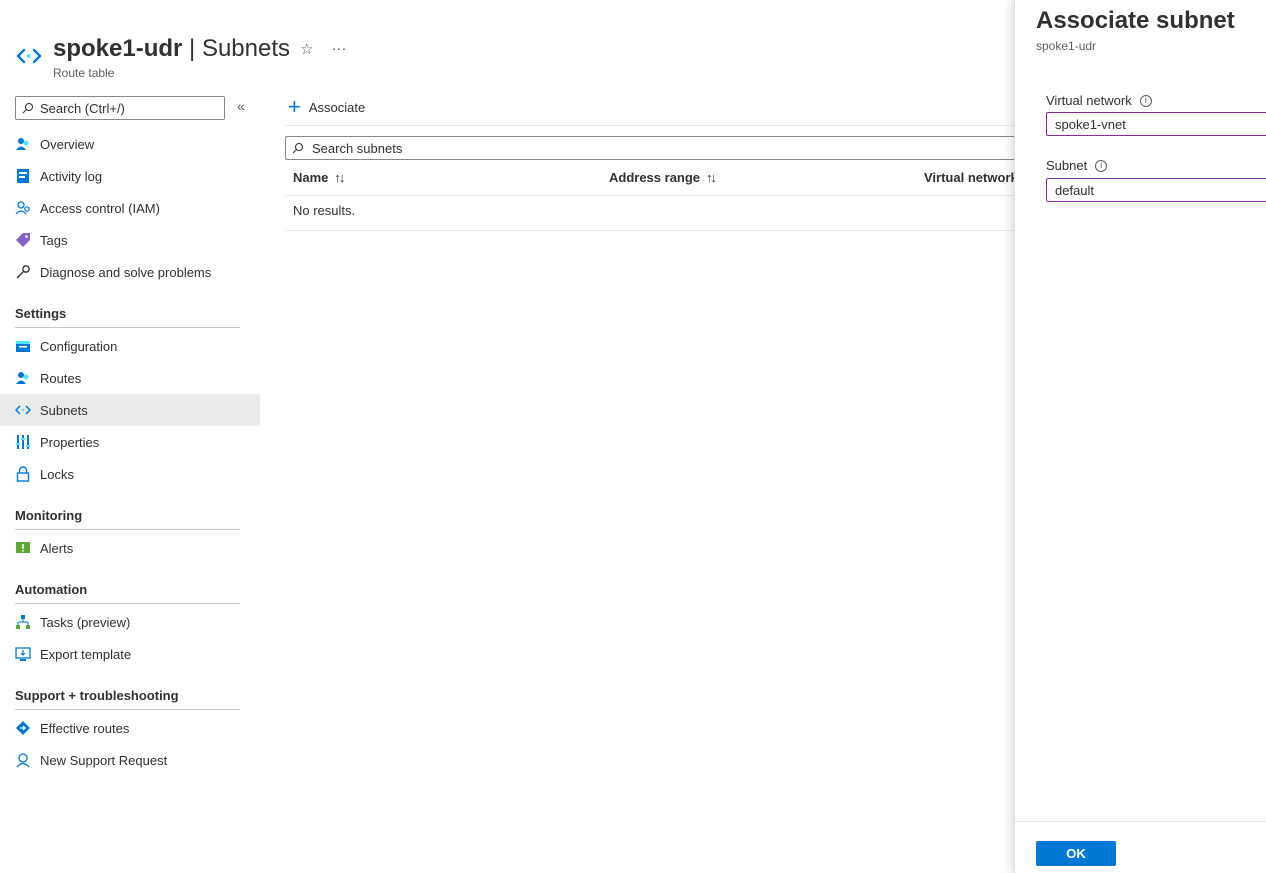  What do you see at coordinates (241, 106) in the screenshot?
I see `collapse-sidebar-button: «` at bounding box center [241, 106].